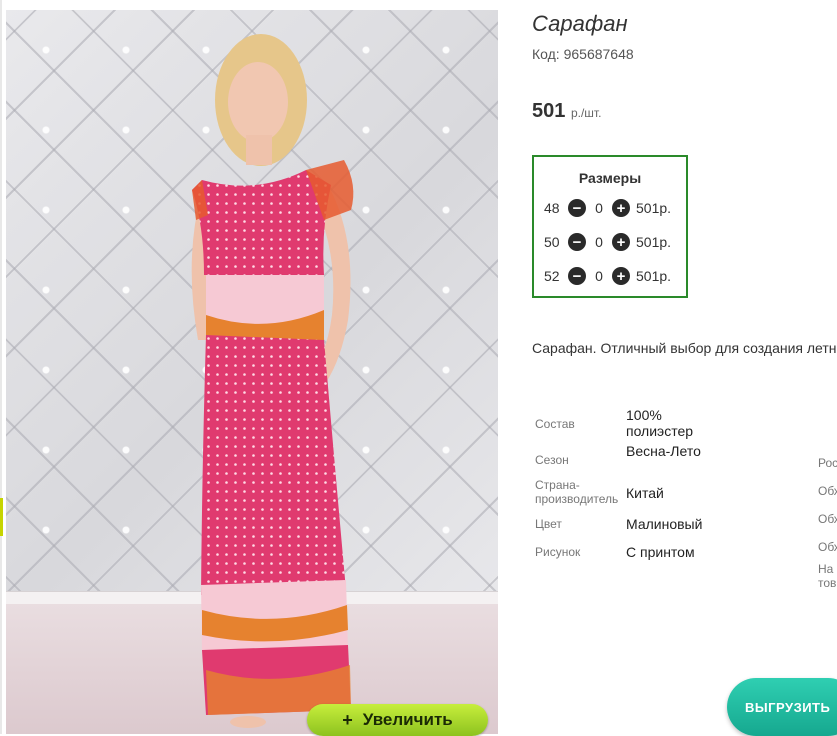 The image size is (837, 736). I want to click on property-value: Китай, so click(645, 493).